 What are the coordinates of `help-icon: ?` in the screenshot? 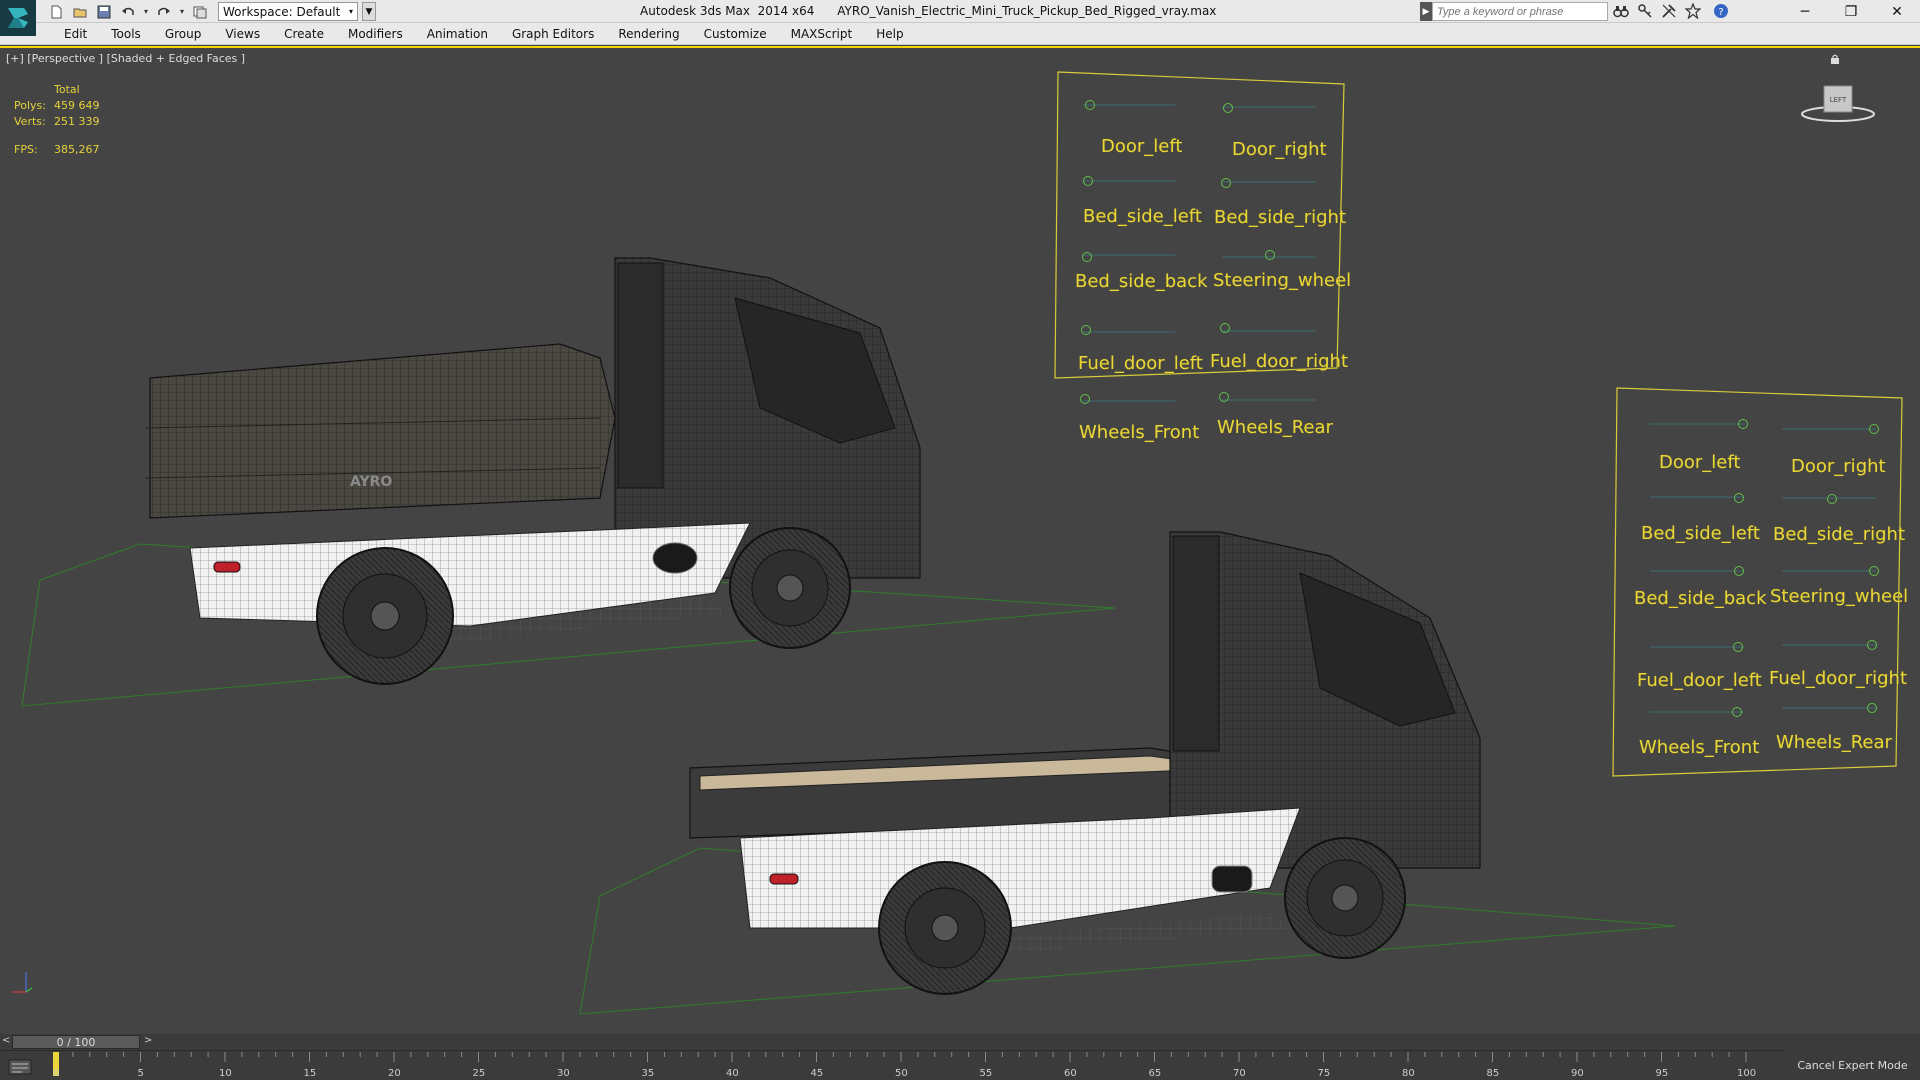 It's located at (1721, 11).